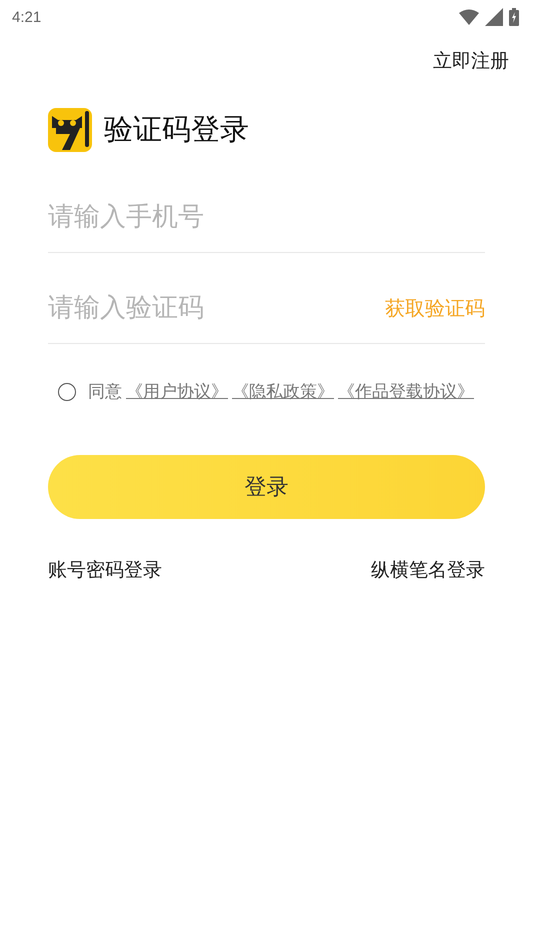 This screenshot has height=948, width=533. I want to click on wifi-icon, so click(469, 17).